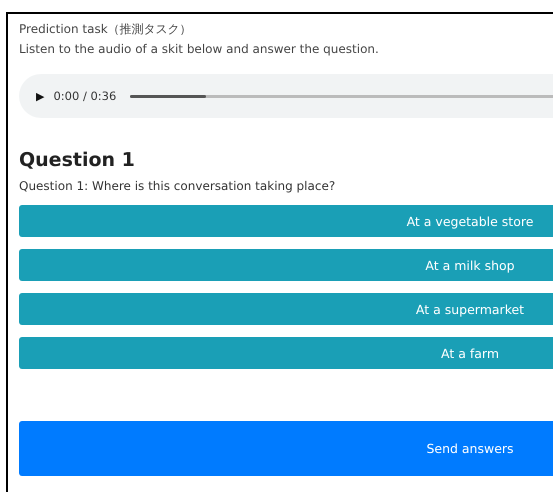 This screenshot has height=493, width=553. I want to click on play-button: ▶, so click(40, 96).